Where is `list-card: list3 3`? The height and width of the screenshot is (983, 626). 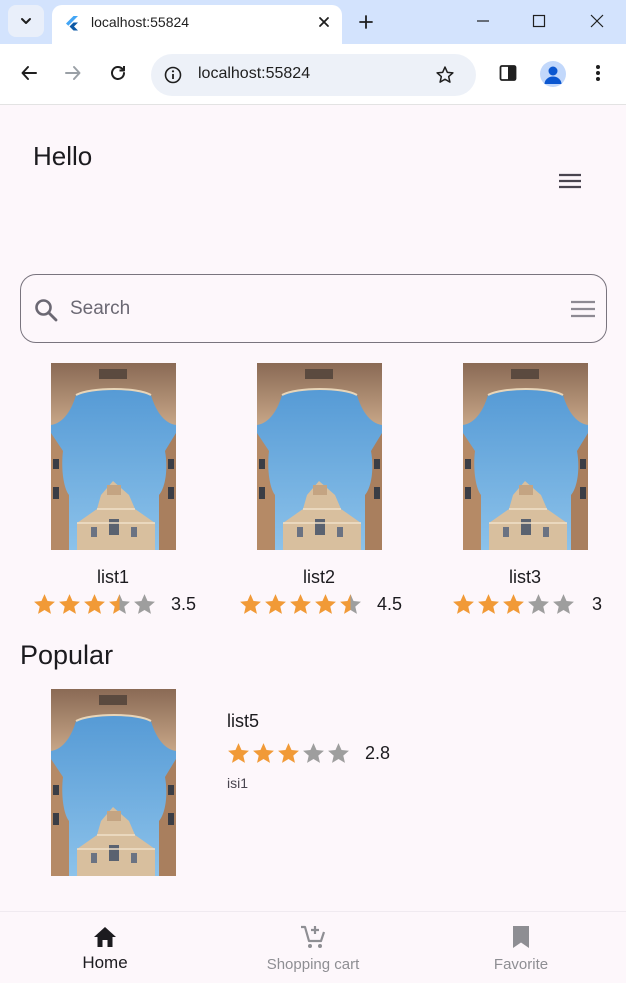 list-card: list3 3 is located at coordinates (525, 490).